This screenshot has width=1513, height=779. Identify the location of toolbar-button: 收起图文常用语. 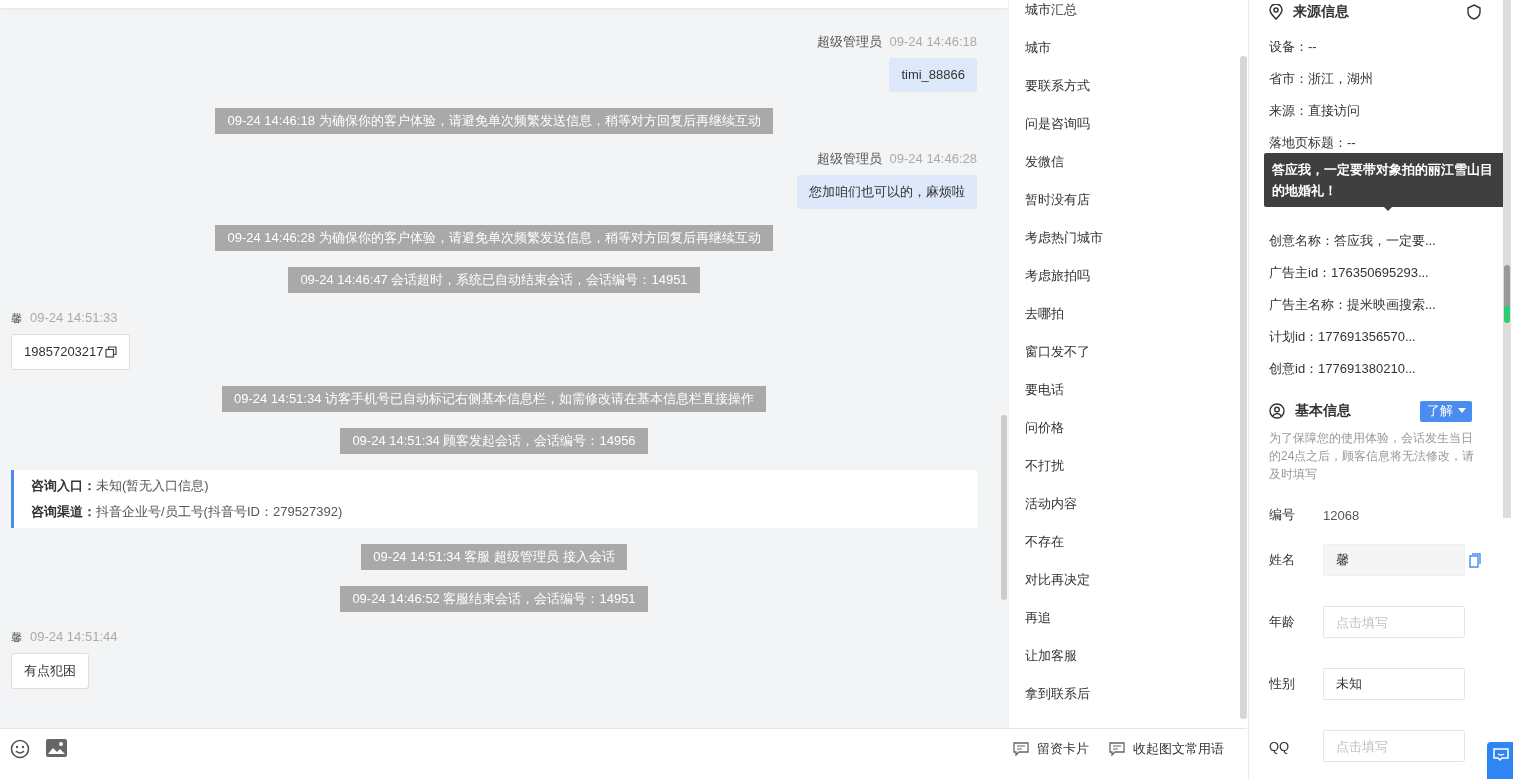
(1166, 749).